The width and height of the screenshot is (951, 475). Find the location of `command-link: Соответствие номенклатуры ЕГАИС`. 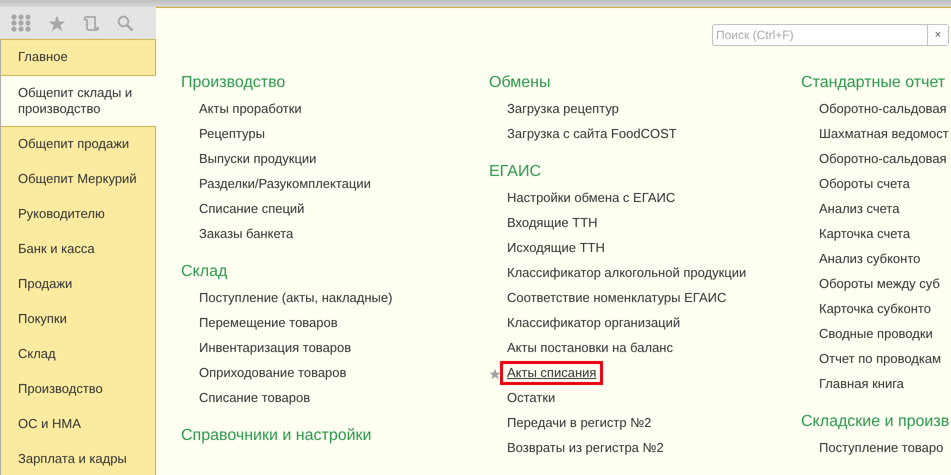

command-link: Соответствие номенклатуры ЕГАИС is located at coordinates (617, 298).